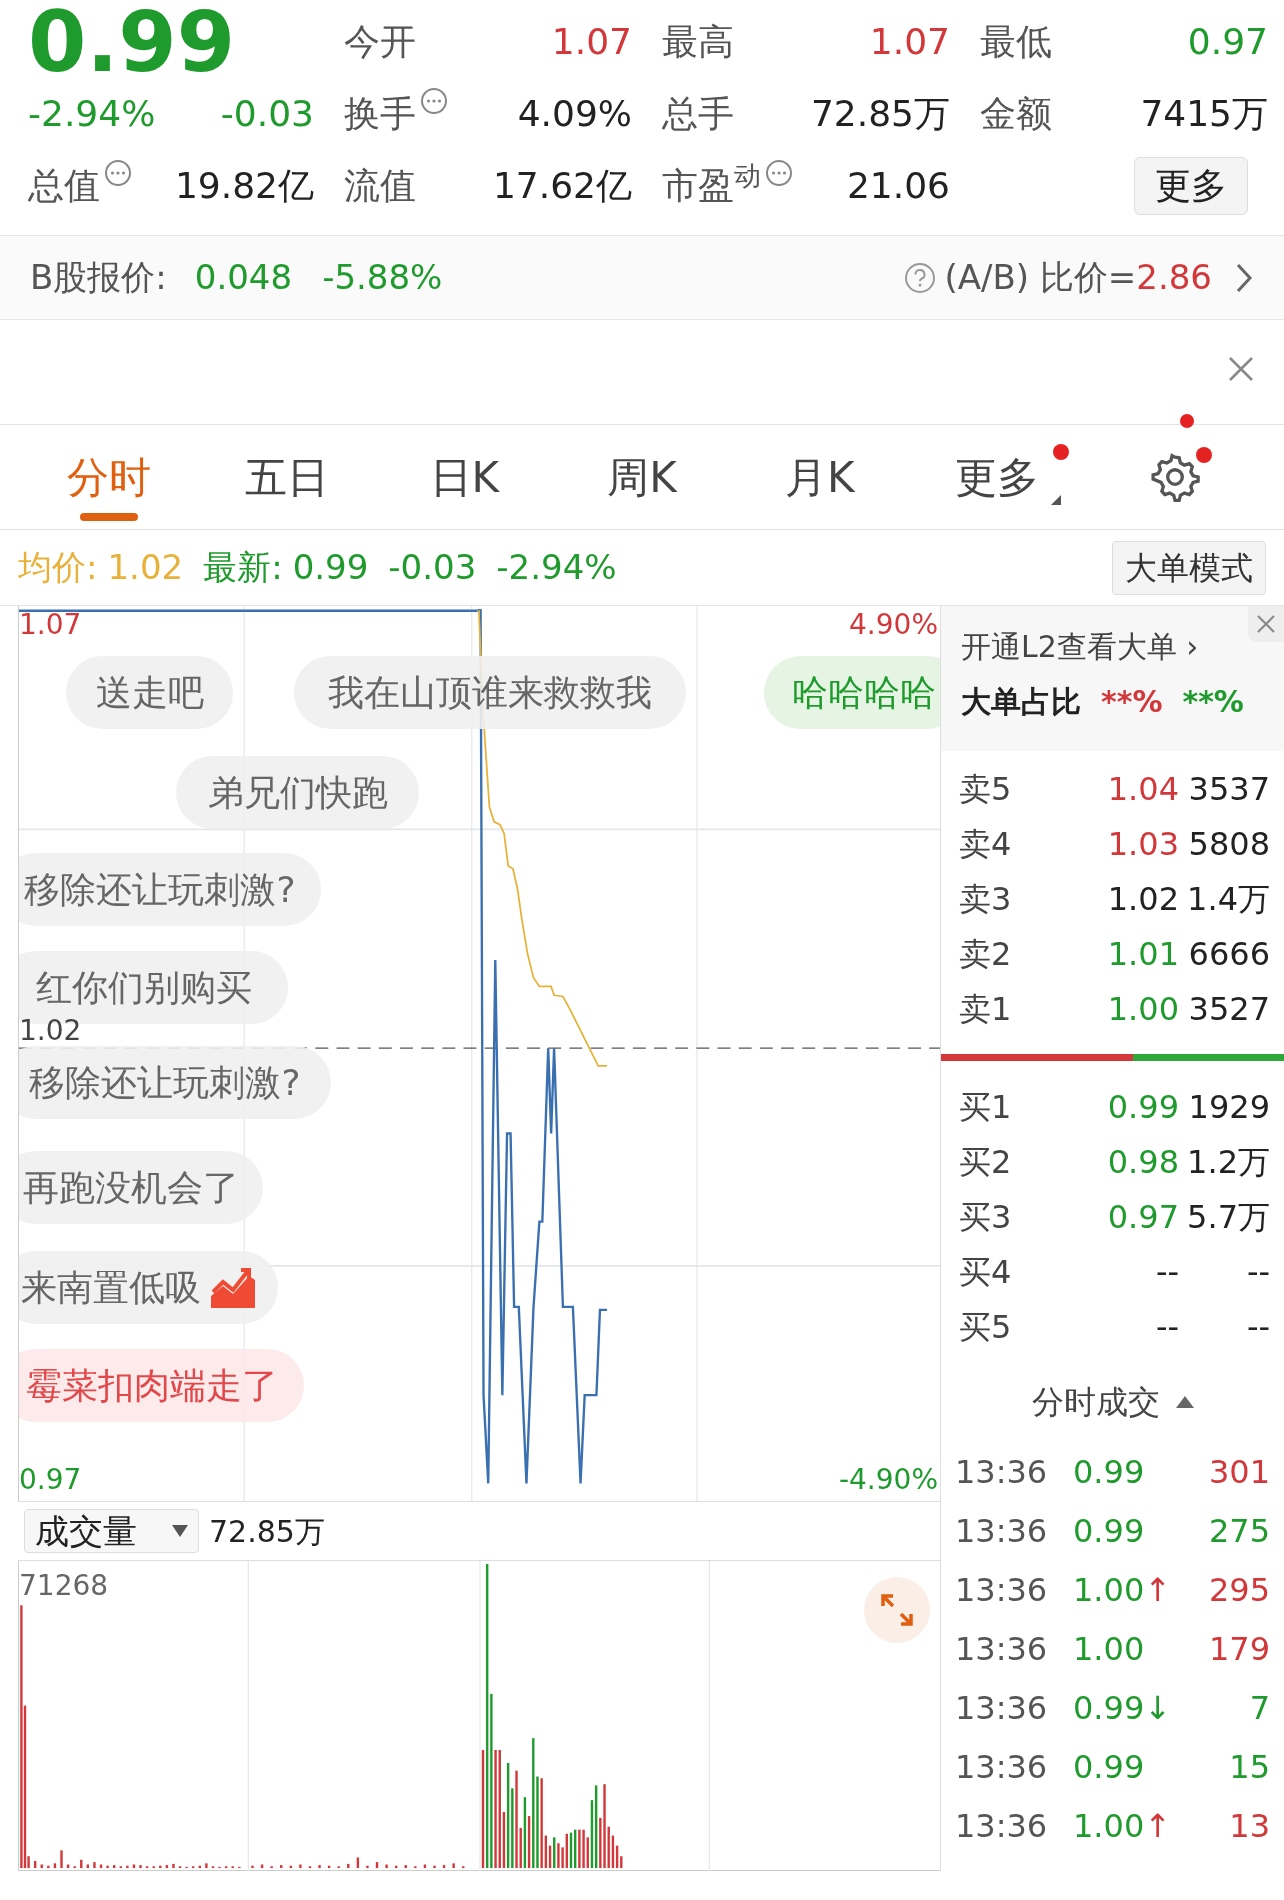 The height and width of the screenshot is (1900, 1284). I want to click on trade-quantity: 13, so click(1249, 1826).